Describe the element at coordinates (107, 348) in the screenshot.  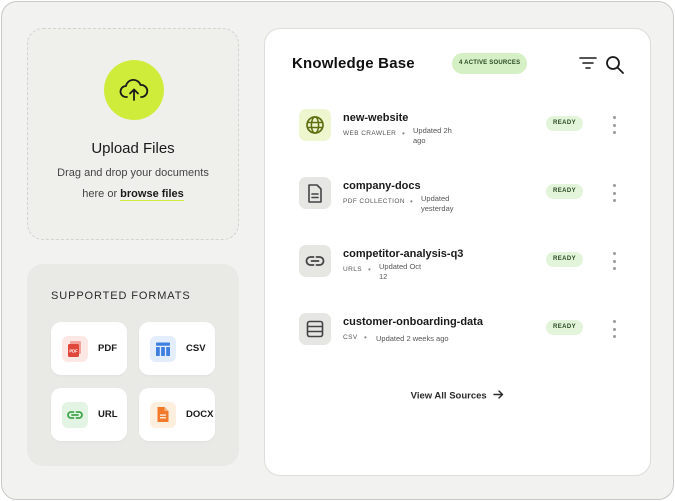
I see `format-label: PDF` at that location.